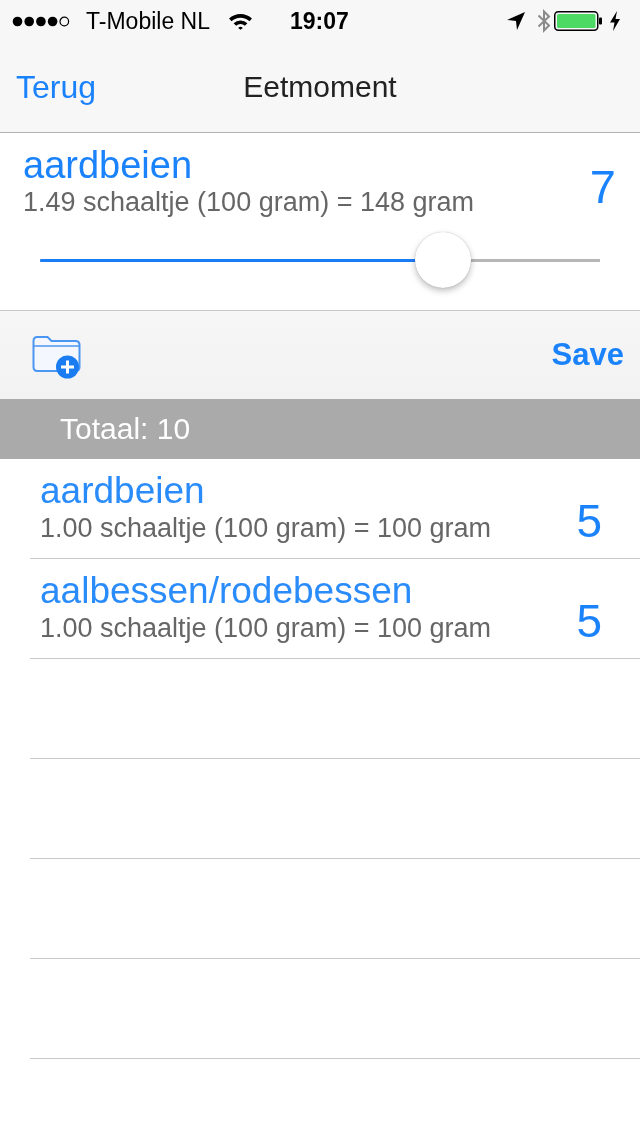 Image resolution: width=640 pixels, height=1136 pixels. I want to click on folder-plus-icon, so click(56, 356).